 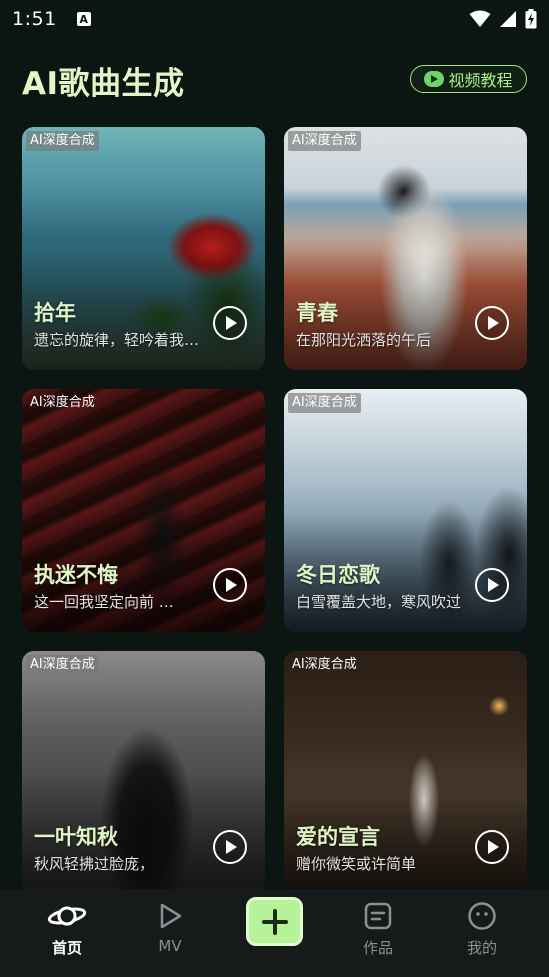 What do you see at coordinates (480, 18) in the screenshot?
I see `wifi-icon` at bounding box center [480, 18].